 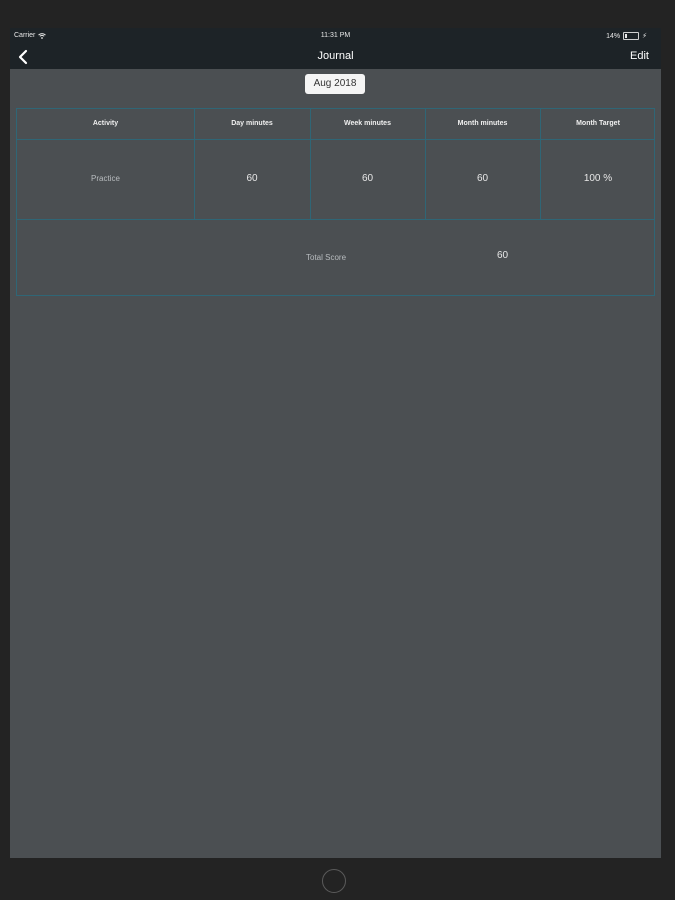 I want to click on charging-icon: ⚡, so click(x=644, y=36).